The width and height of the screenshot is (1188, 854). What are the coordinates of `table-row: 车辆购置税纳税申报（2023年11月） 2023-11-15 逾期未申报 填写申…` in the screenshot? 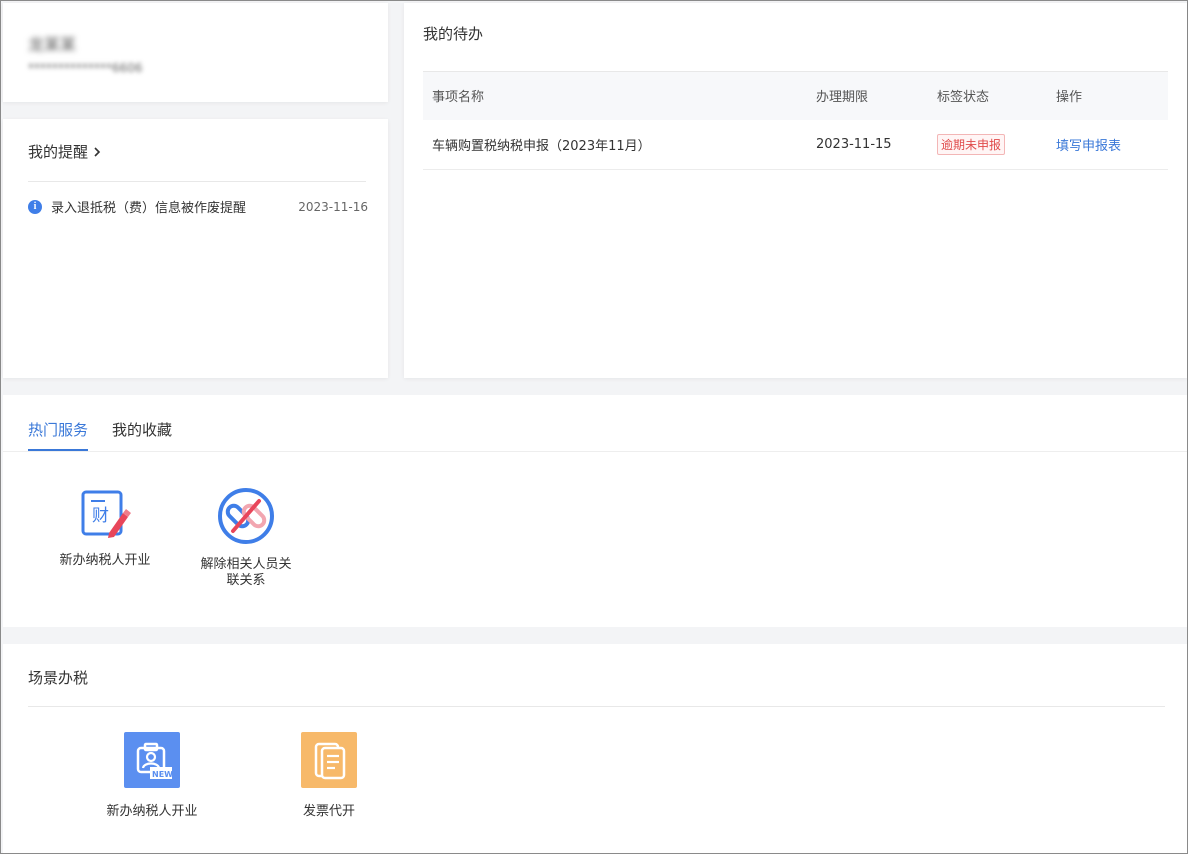 It's located at (795, 144).